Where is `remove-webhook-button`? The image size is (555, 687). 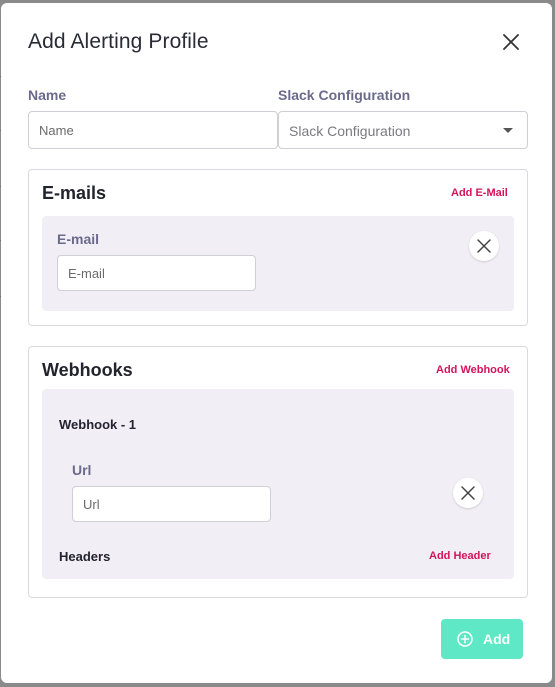
remove-webhook-button is located at coordinates (468, 493).